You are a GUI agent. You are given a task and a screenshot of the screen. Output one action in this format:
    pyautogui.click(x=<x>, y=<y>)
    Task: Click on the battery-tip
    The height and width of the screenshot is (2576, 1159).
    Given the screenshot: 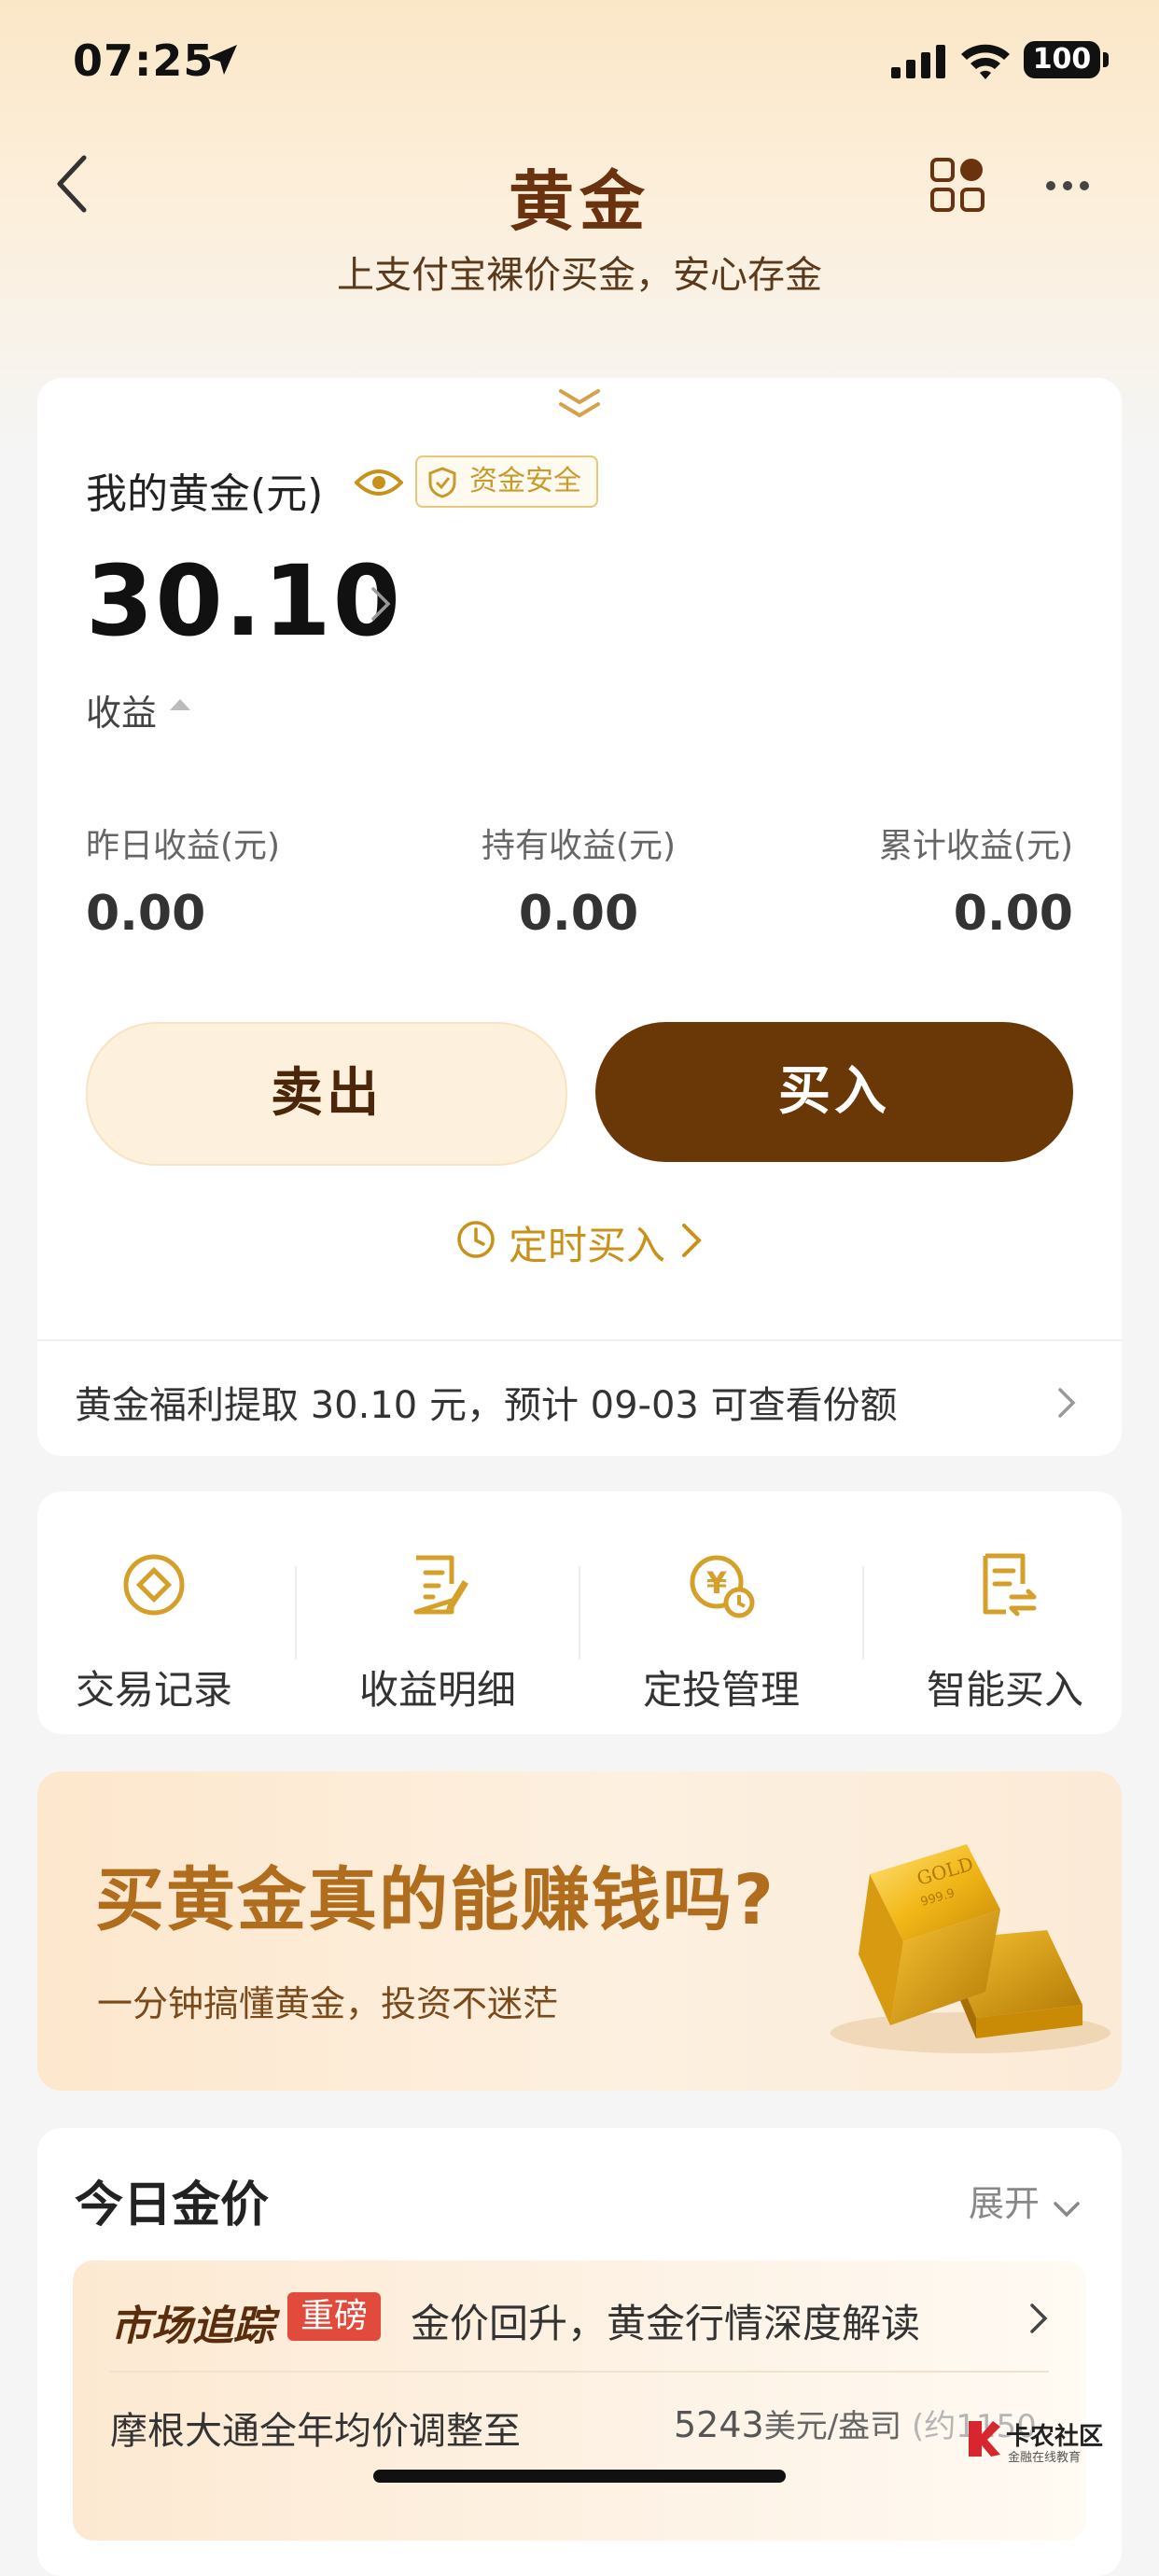 What is the action you would take?
    pyautogui.click(x=1106, y=59)
    